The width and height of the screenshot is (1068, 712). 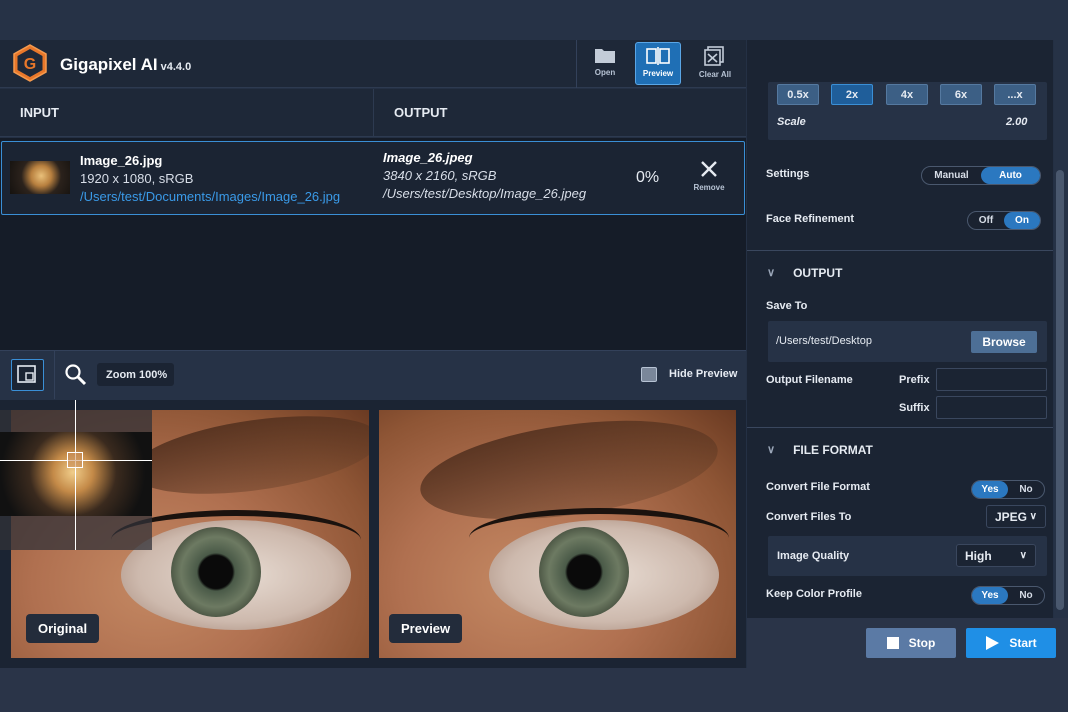 I want to click on output-column-header: OUTPUT, so click(x=560, y=113).